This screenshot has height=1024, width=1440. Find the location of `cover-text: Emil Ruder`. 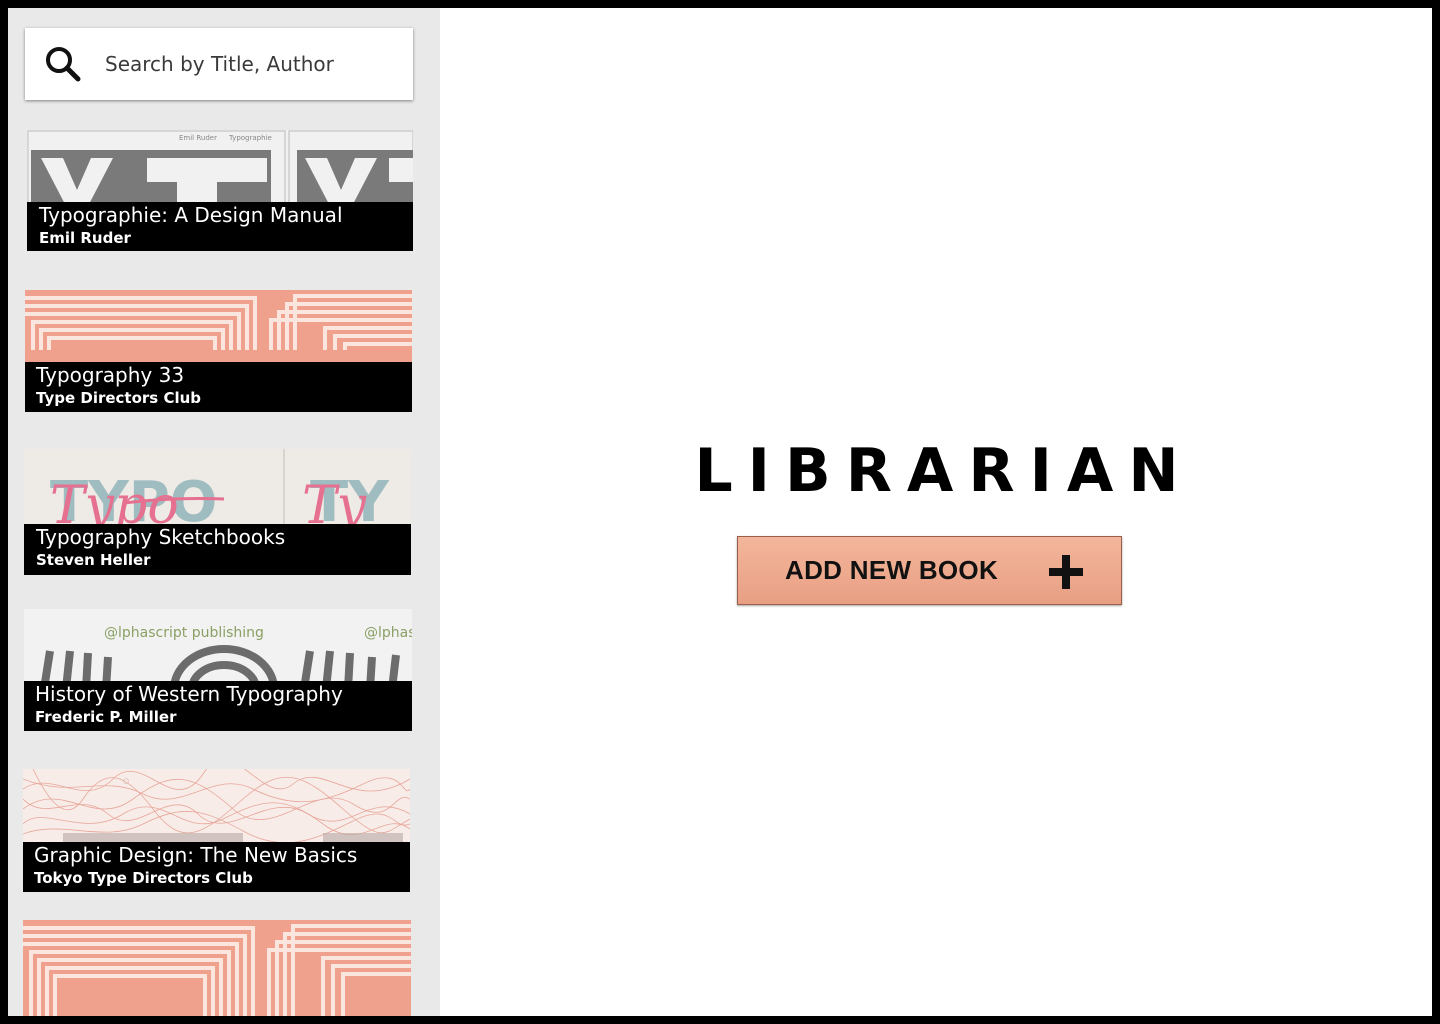

cover-text: Emil Ruder is located at coordinates (198, 138).